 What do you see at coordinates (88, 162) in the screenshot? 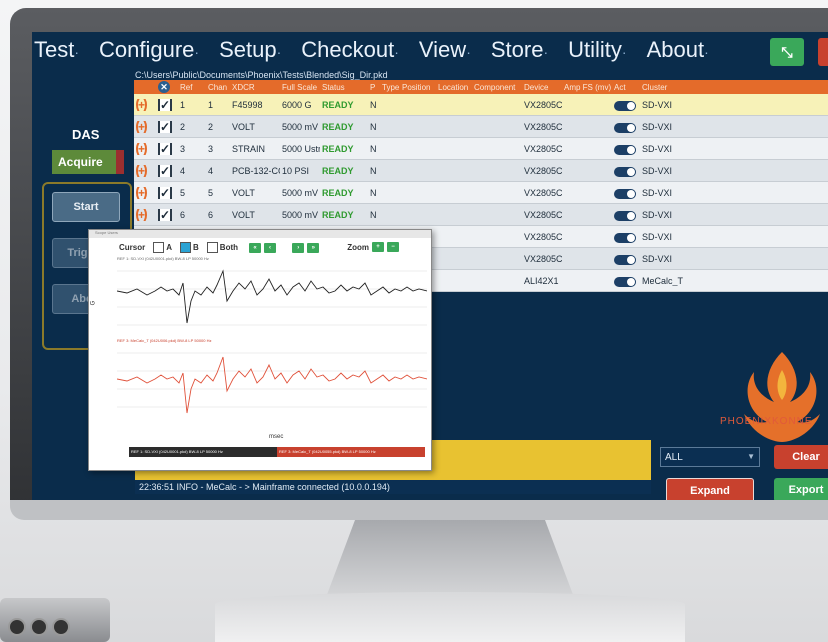
I see `acquire-button: Acquire` at bounding box center [88, 162].